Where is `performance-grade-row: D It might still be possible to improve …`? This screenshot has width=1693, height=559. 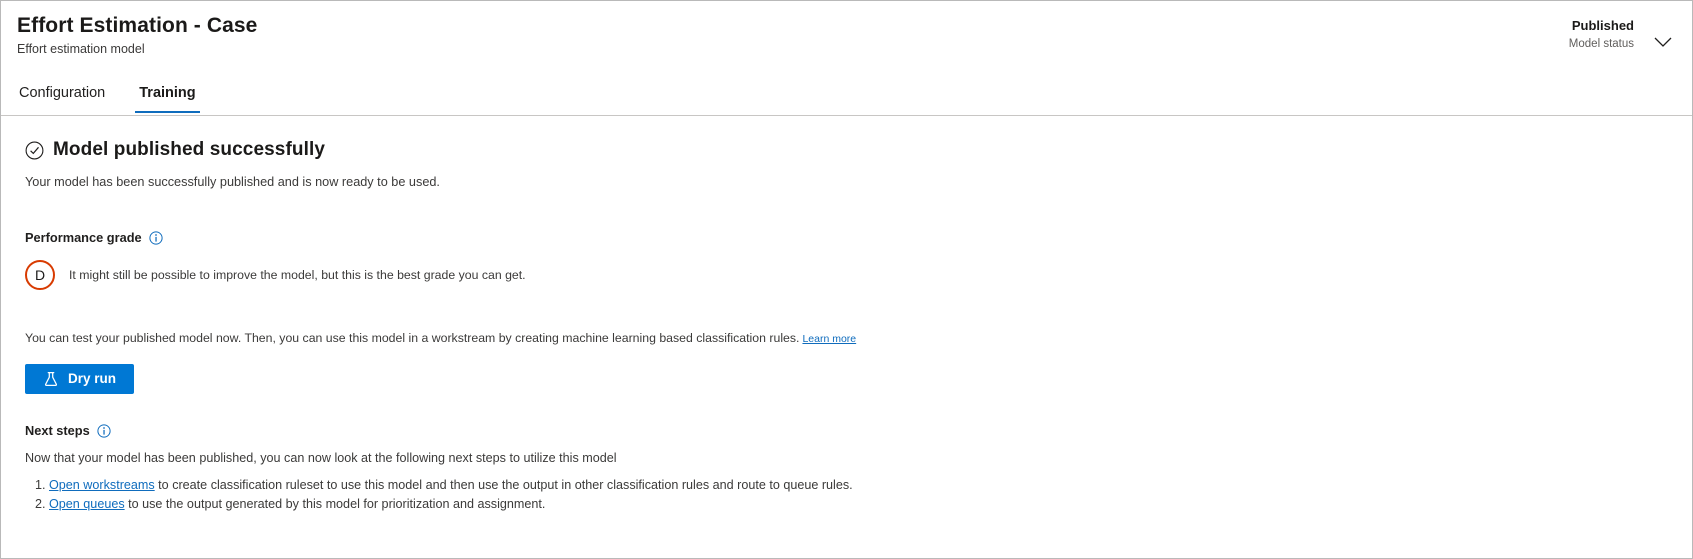
performance-grade-row: D It might still be possible to improve … is located at coordinates (850, 275).